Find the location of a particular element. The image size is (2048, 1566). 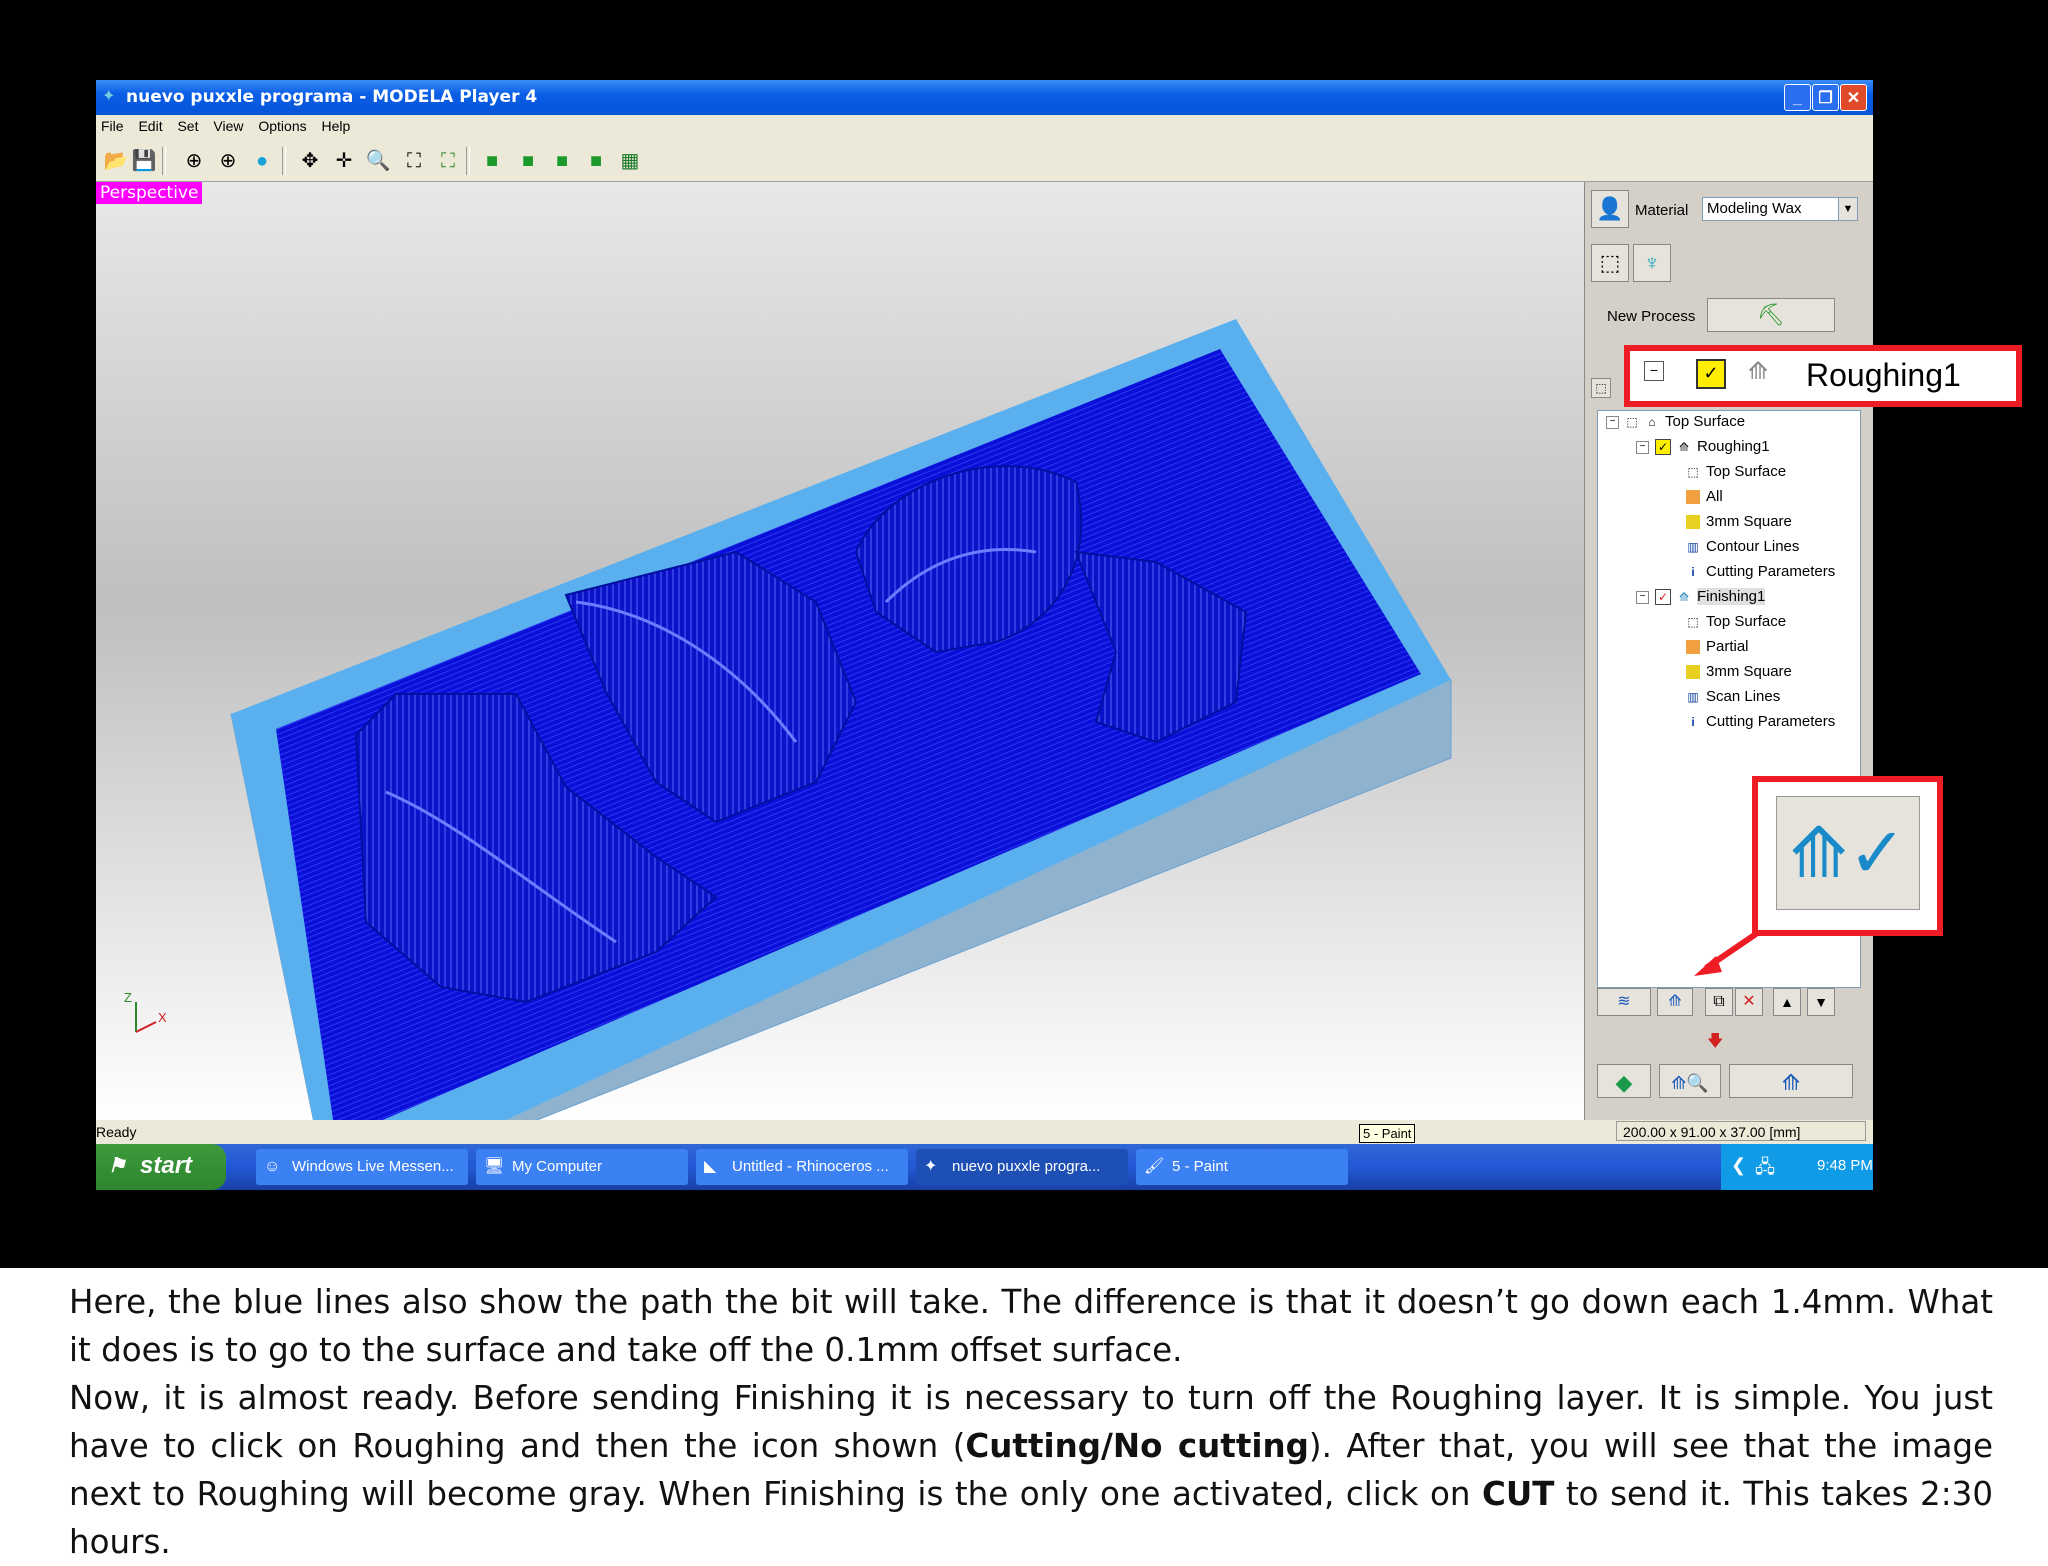

move-up-button: ▲ is located at coordinates (1787, 1002).